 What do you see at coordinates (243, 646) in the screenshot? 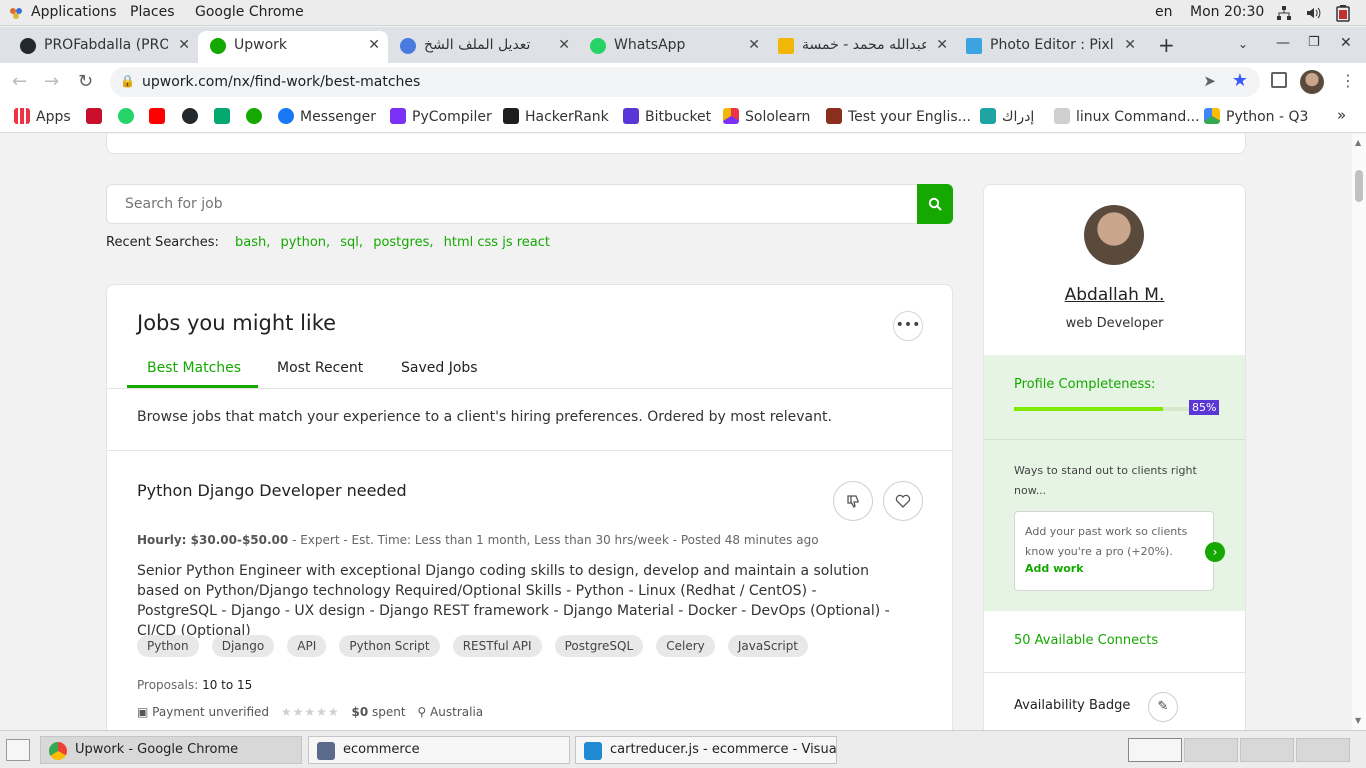
I see `skill-tag: Django` at bounding box center [243, 646].